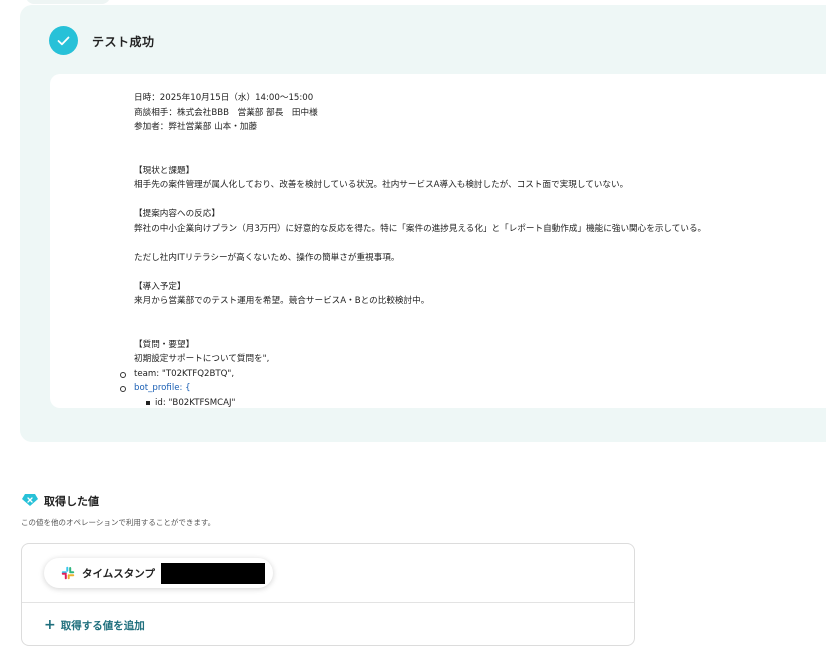 This screenshot has height=661, width=826. What do you see at coordinates (328, 594) in the screenshot?
I see `acquired-values-card: タイムスタンプ + 取得する値を追加` at bounding box center [328, 594].